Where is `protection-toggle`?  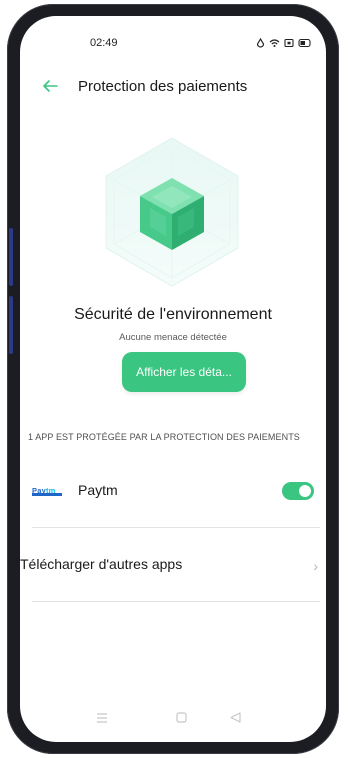 protection-toggle is located at coordinates (298, 491).